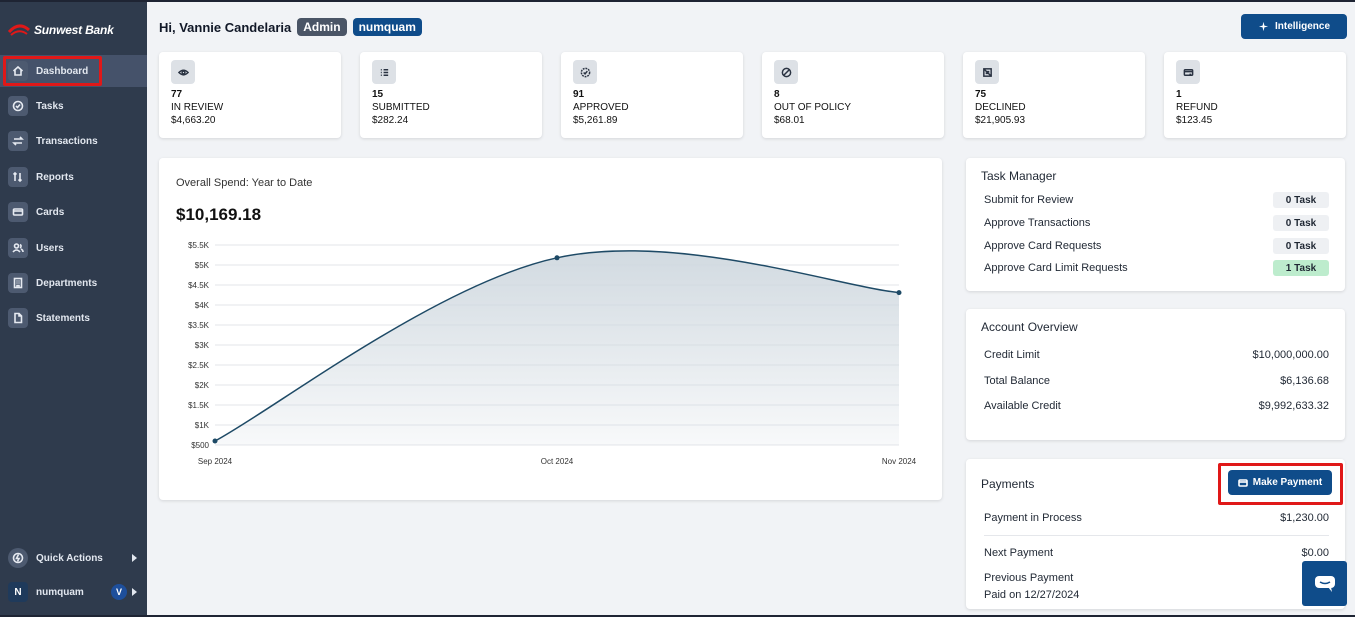  Describe the element at coordinates (789, 120) in the screenshot. I see `stat-amount: $68.01` at that location.